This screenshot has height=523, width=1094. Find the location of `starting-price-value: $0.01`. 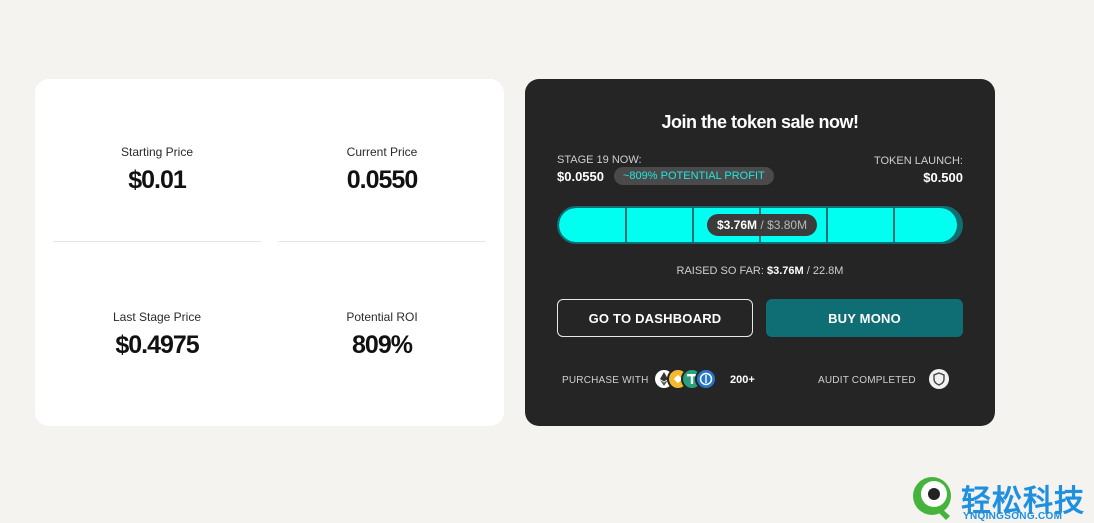

starting-price-value: $0.01 is located at coordinates (157, 180).